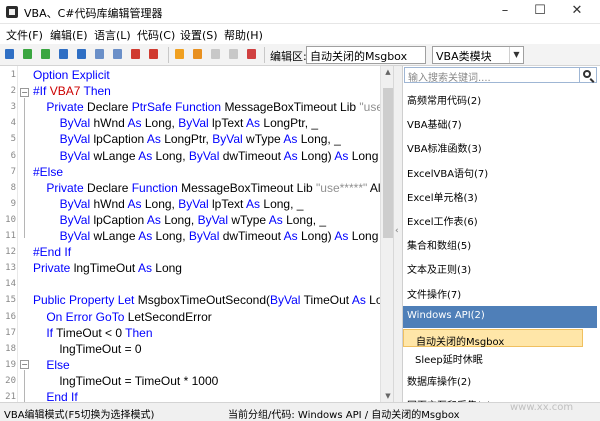 The width and height of the screenshot is (600, 421). I want to click on move-up-icon, so click(64, 54).